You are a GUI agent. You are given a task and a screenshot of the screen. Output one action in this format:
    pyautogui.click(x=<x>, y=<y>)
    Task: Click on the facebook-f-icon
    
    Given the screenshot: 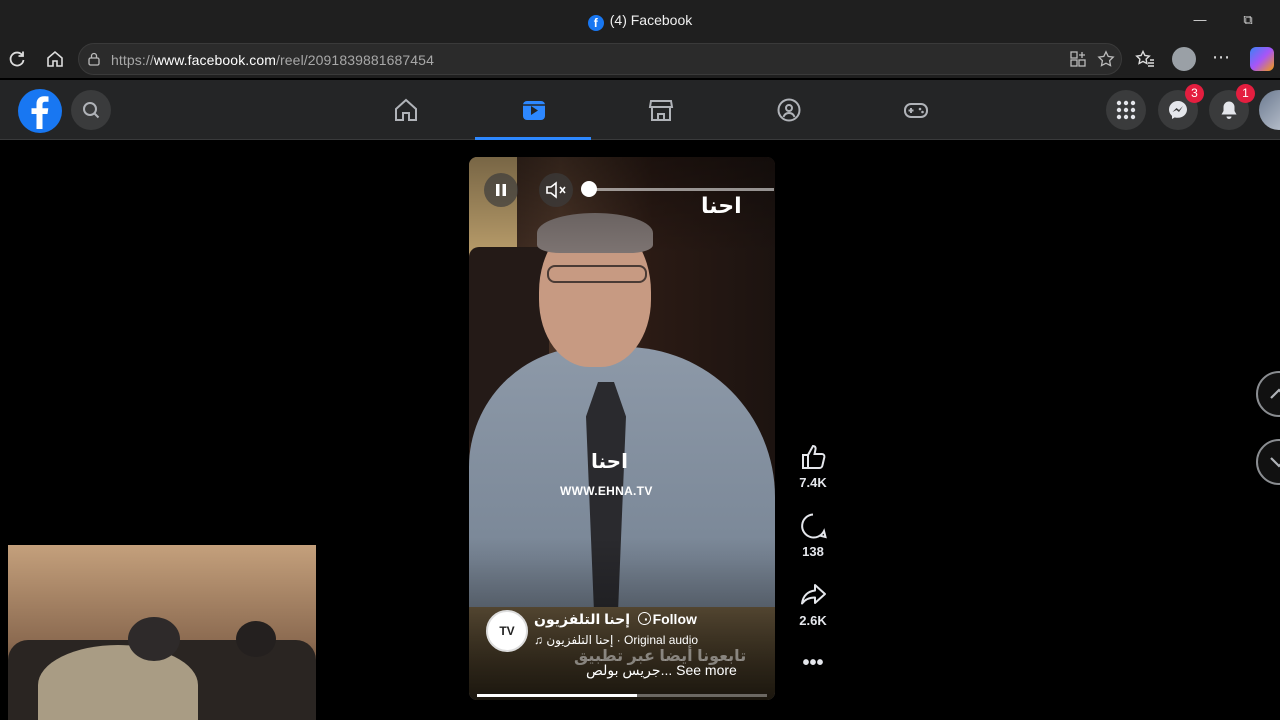 What is the action you would take?
    pyautogui.click(x=40, y=112)
    